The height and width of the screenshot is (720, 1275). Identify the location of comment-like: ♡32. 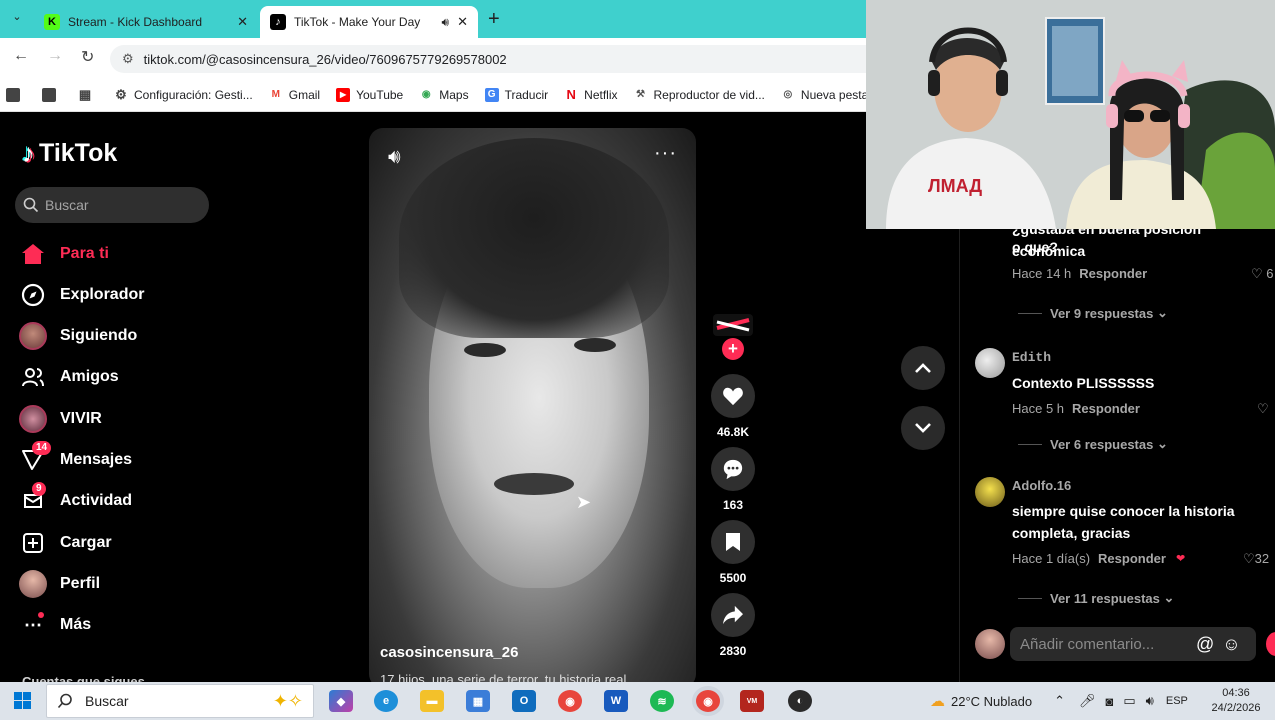
(1256, 559).